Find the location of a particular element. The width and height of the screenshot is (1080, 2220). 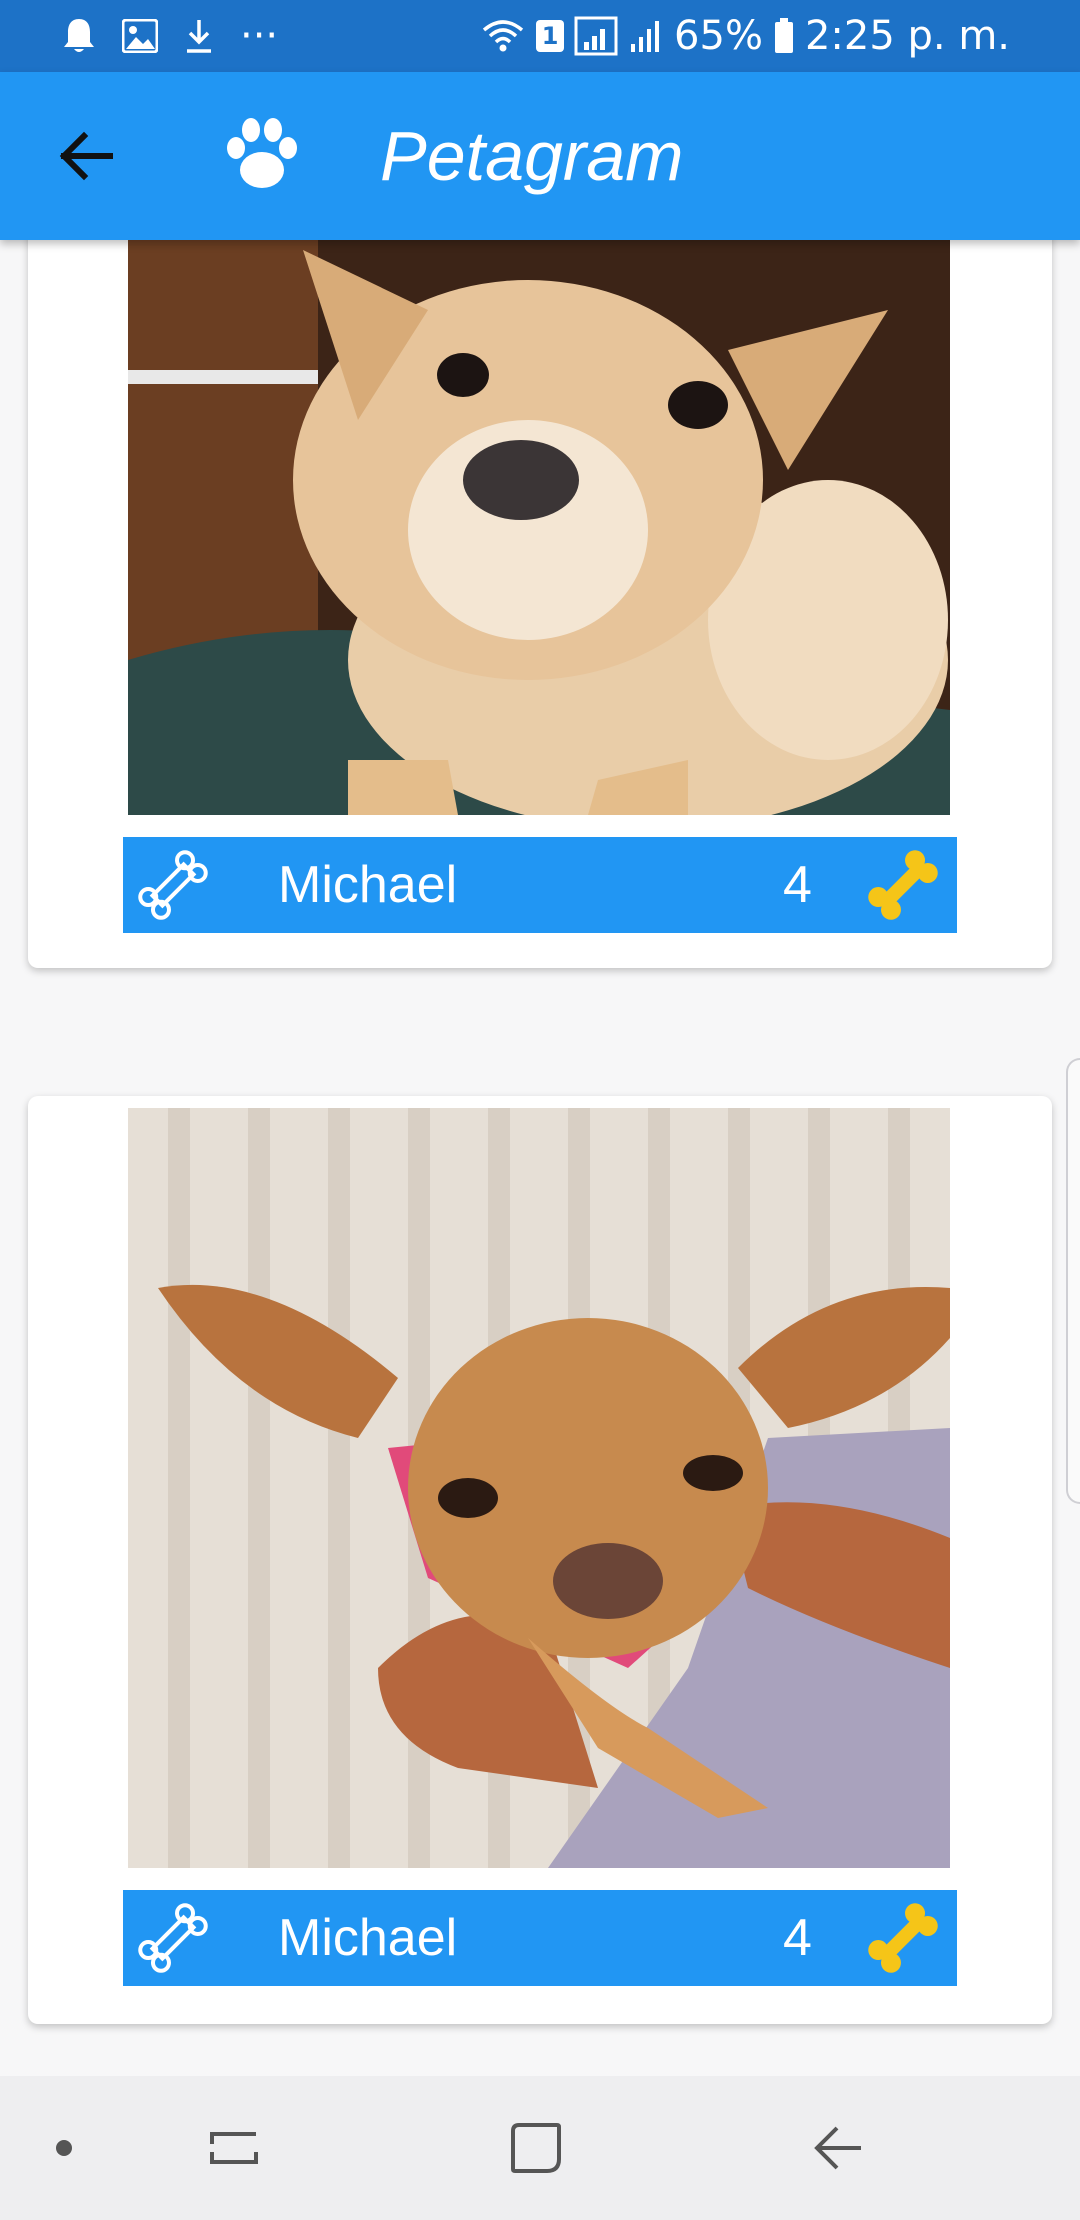

battery-percent: 65% is located at coordinates (718, 36).